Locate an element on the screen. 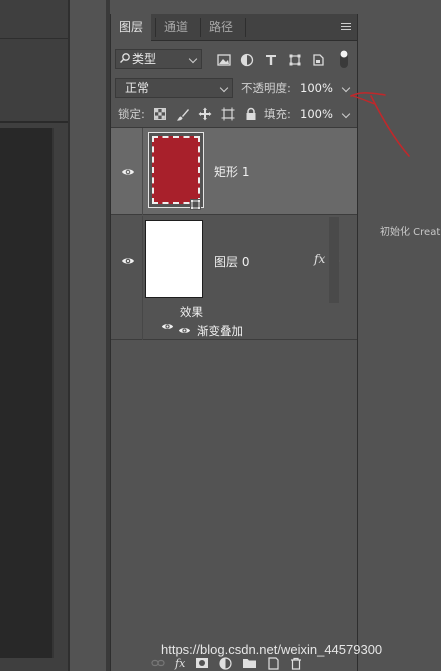 This screenshot has width=441, height=671. annotation-arrow is located at coordinates (380, 124).